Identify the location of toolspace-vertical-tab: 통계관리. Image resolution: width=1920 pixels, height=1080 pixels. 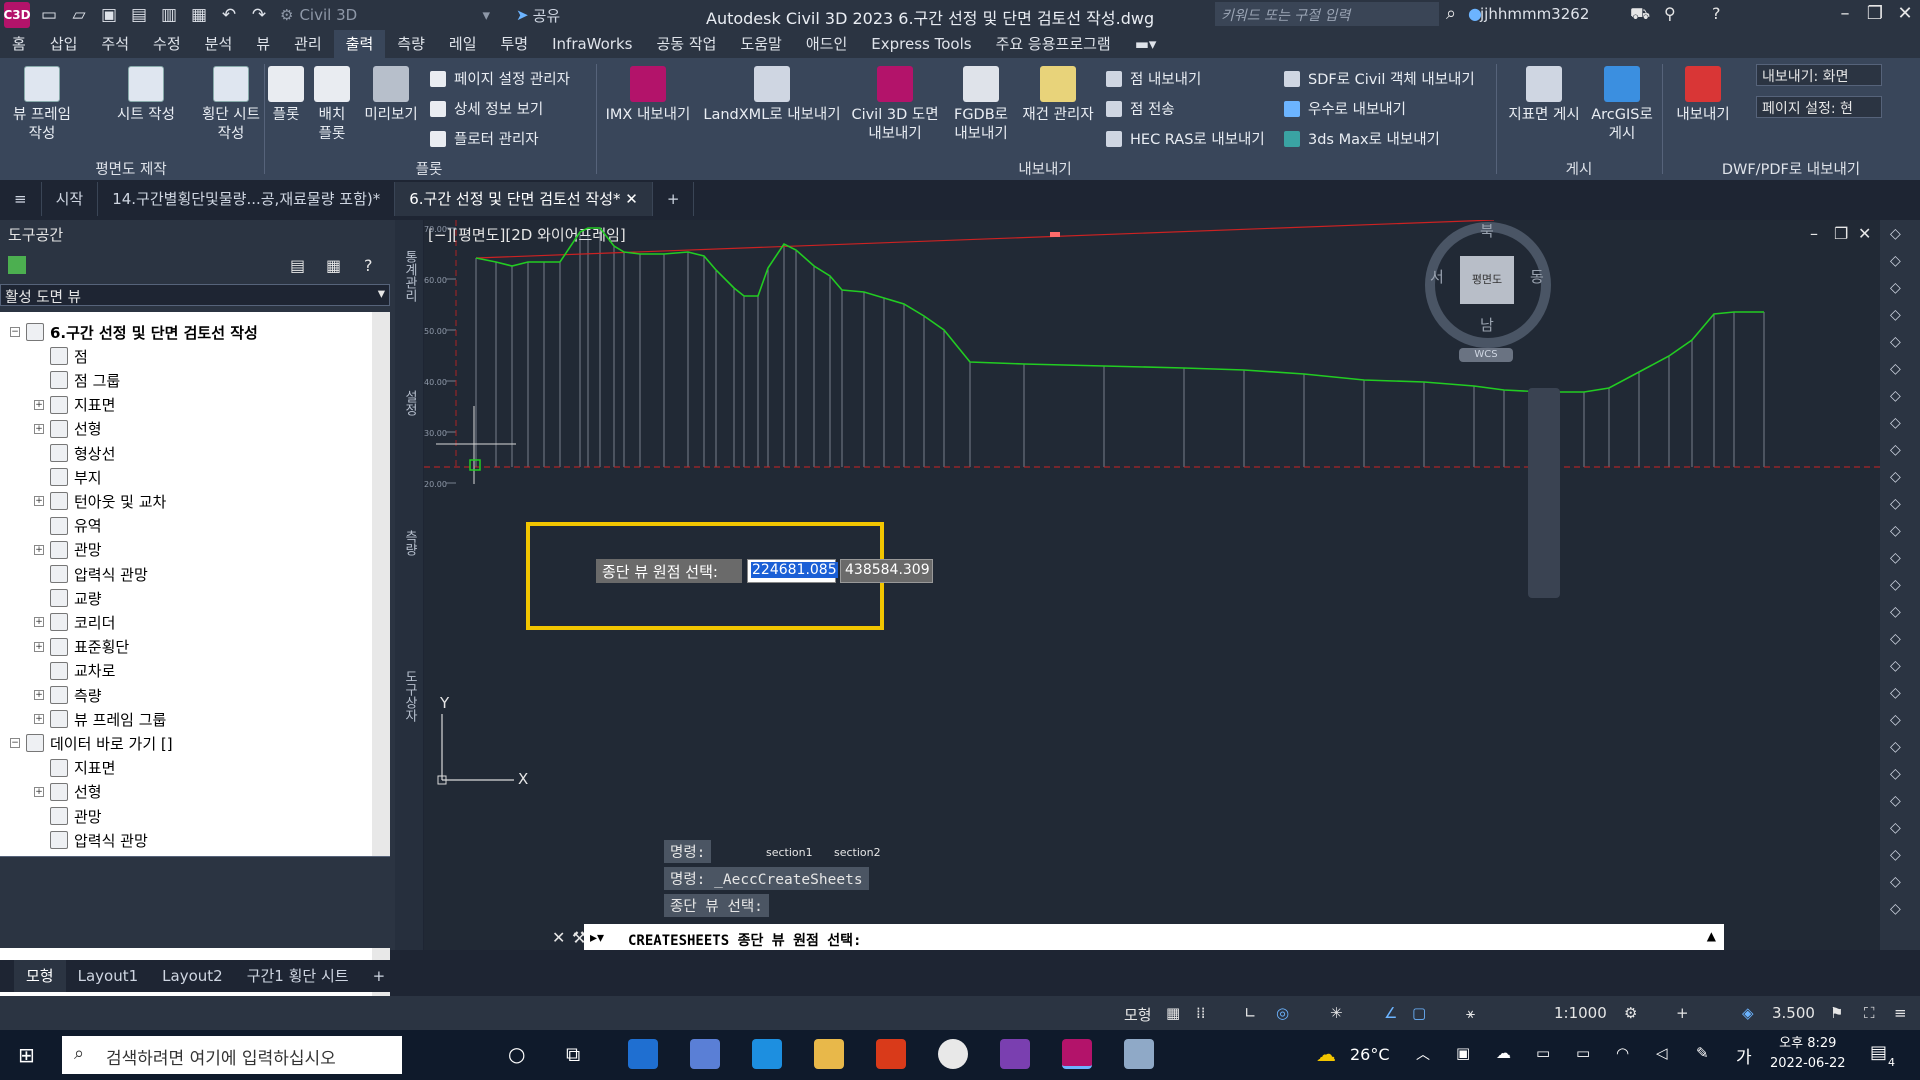
(409, 276).